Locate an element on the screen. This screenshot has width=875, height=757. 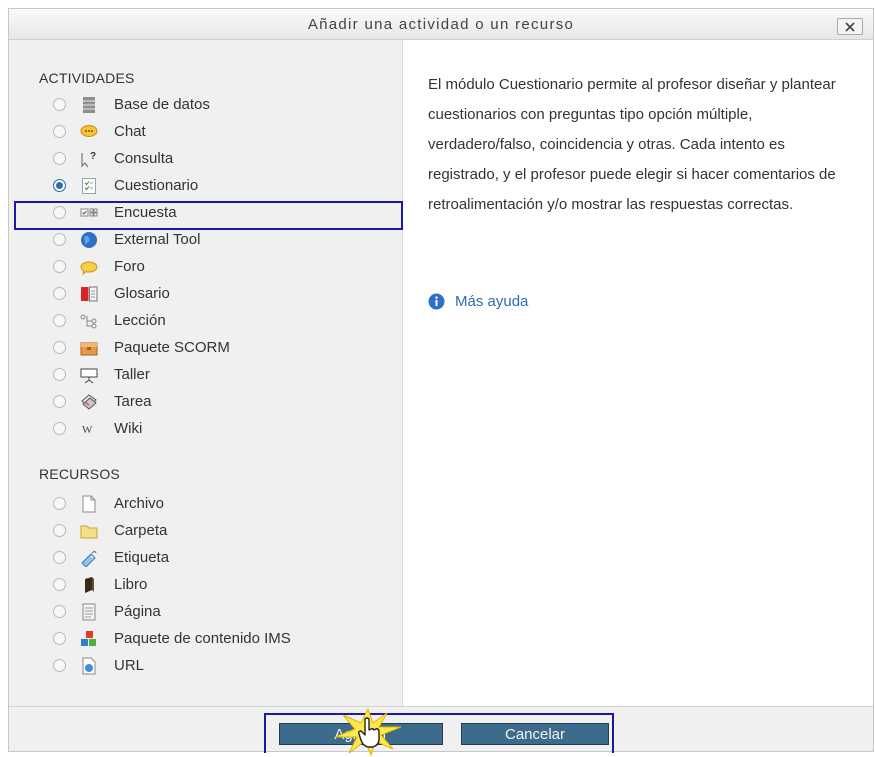
option-label: Carpeta is located at coordinates (141, 530).